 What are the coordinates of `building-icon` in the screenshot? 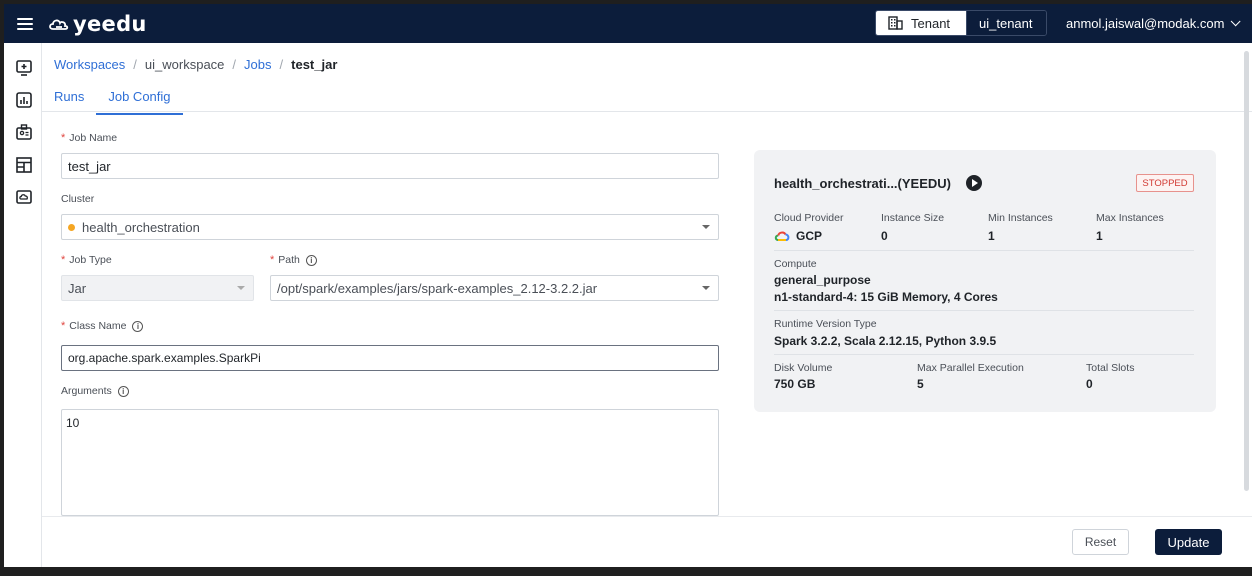 It's located at (895, 23).